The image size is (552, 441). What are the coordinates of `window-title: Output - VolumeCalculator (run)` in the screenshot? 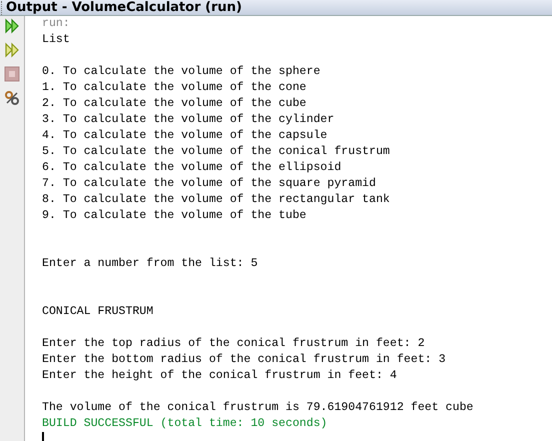 It's located at (124, 7).